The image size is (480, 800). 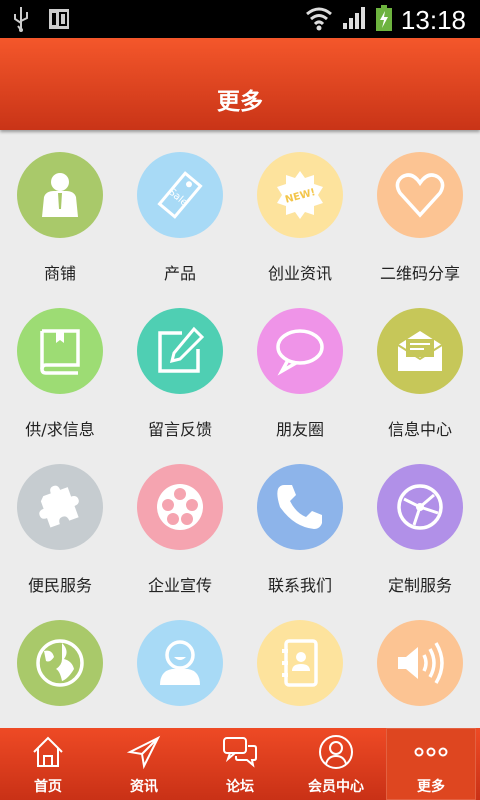 I want to click on film-reel-icon, so click(x=180, y=507).